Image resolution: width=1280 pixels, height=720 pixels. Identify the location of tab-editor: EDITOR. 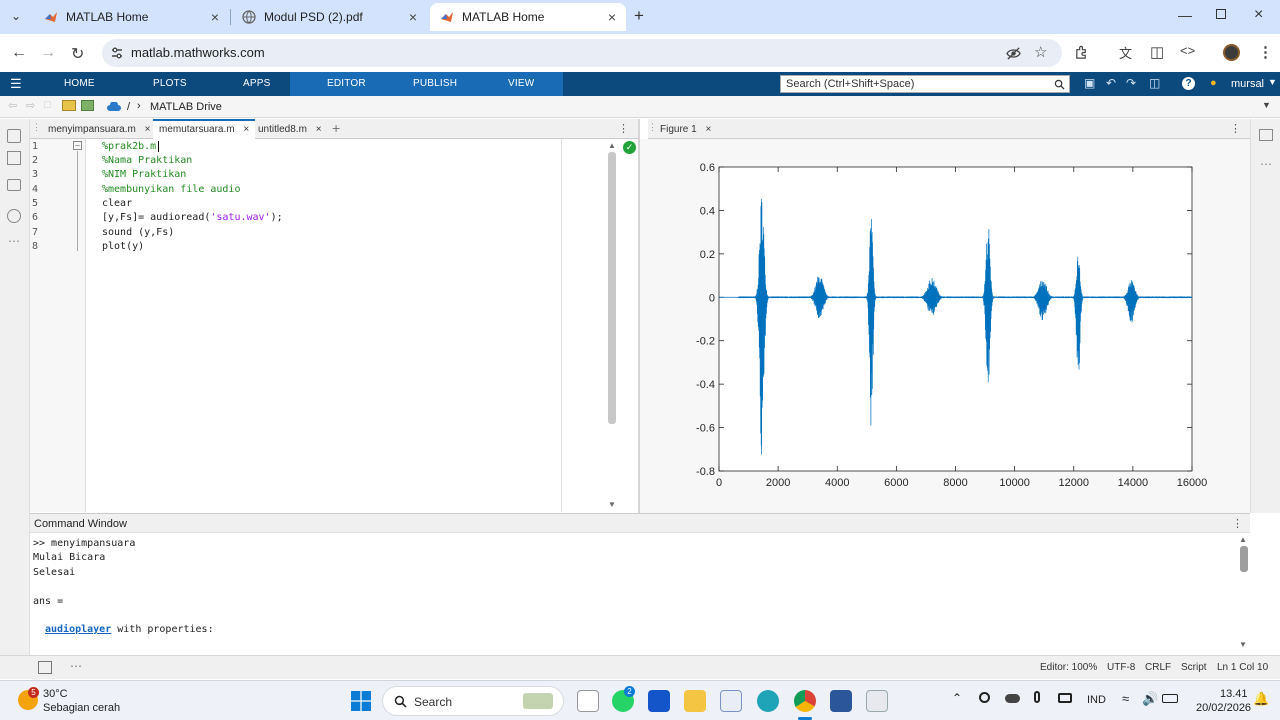
(346, 83).